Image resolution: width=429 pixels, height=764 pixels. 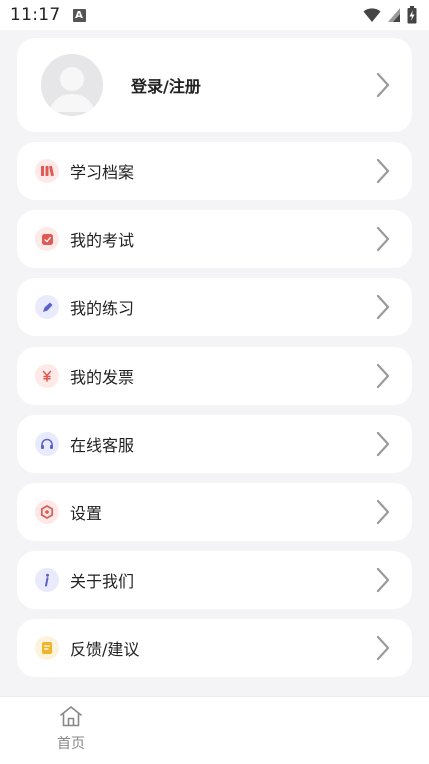 What do you see at coordinates (47, 239) in the screenshot?
I see `exam-icon` at bounding box center [47, 239].